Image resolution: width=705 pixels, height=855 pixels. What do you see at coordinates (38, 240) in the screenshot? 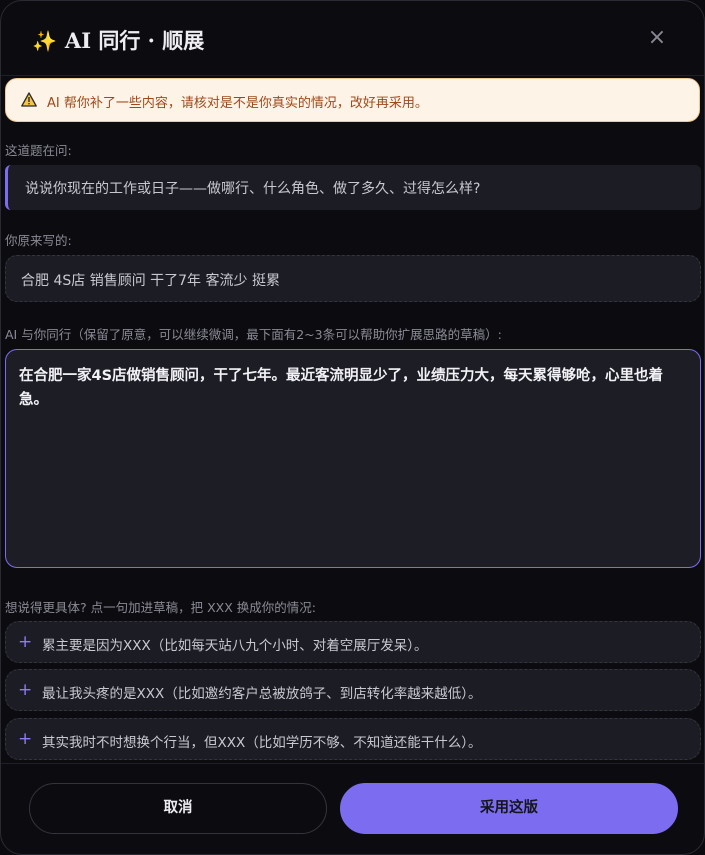
I see `original-label: 你原来写的:` at bounding box center [38, 240].